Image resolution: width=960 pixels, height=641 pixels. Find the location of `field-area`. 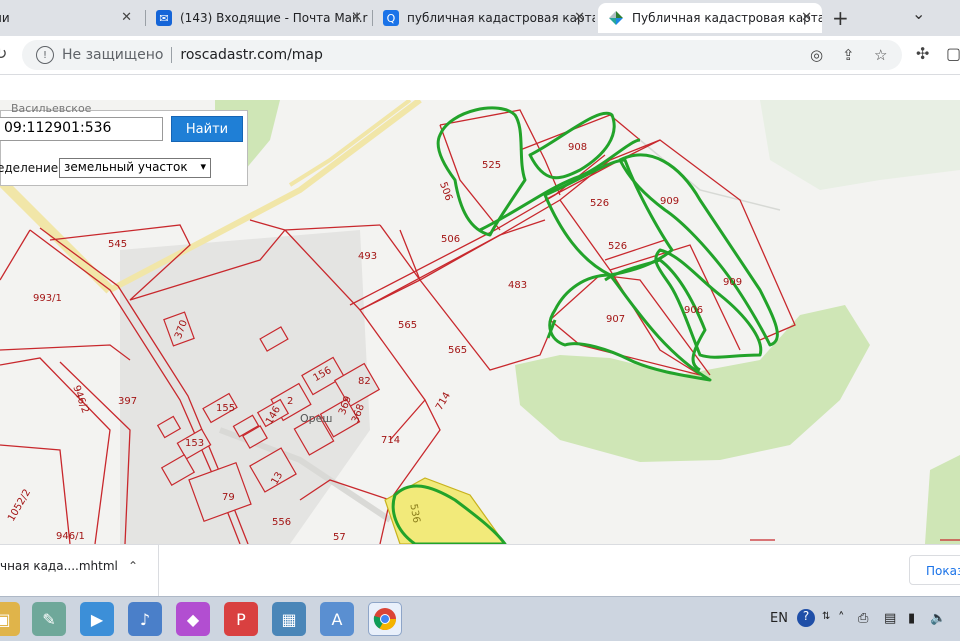

field-area is located at coordinates (860, 145).